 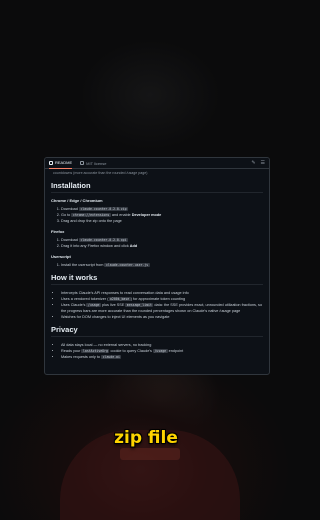 I want to click on userscript-link: claude-counter.user.js, so click(x=127, y=265).